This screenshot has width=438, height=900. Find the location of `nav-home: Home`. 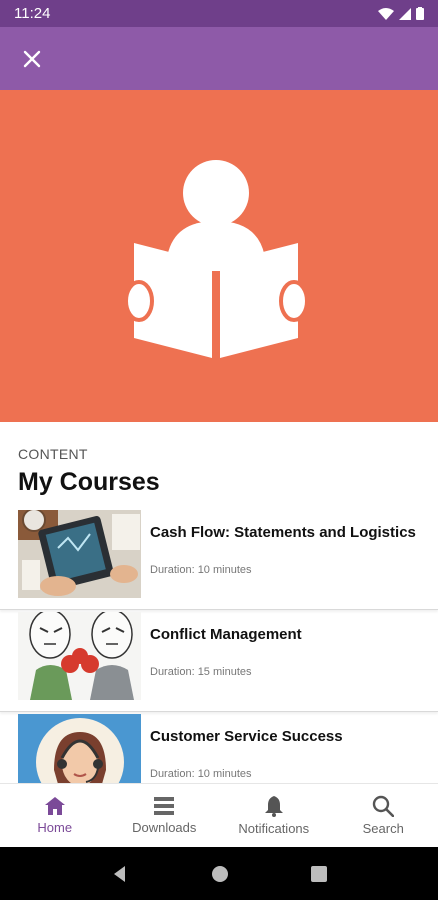

nav-home: Home is located at coordinates (55, 815).